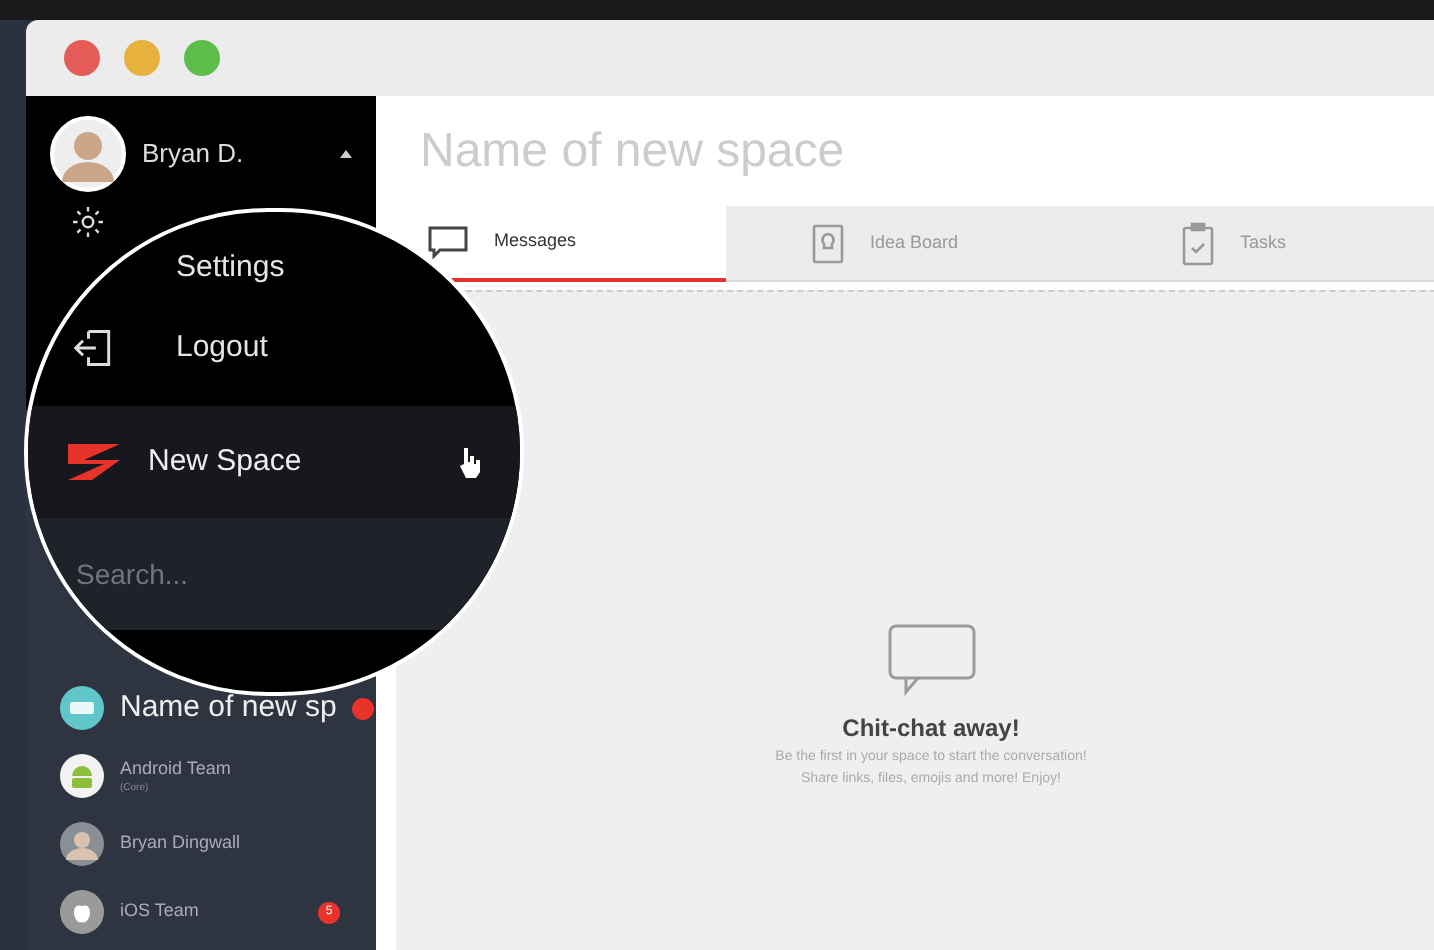 Image resolution: width=1434 pixels, height=950 pixels. I want to click on new-space-button: New Space, so click(274, 462).